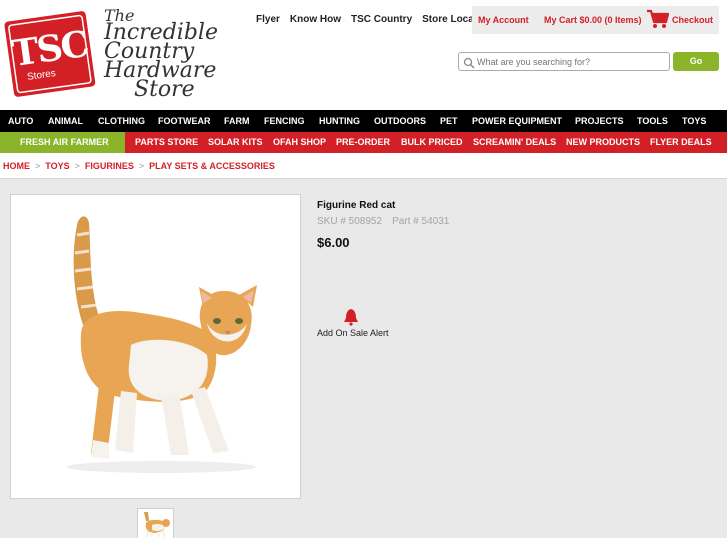 This screenshot has width=727, height=538. Describe the element at coordinates (652, 121) in the screenshot. I see `nav-item-tools: TOOLS` at that location.